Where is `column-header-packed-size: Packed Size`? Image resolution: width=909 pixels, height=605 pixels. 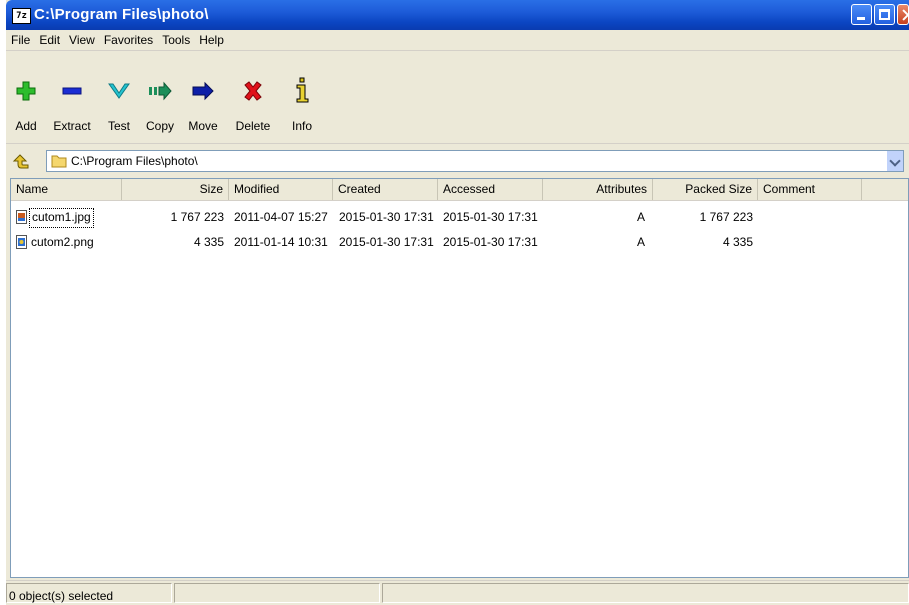
column-header-packed-size: Packed Size is located at coordinates (705, 189).